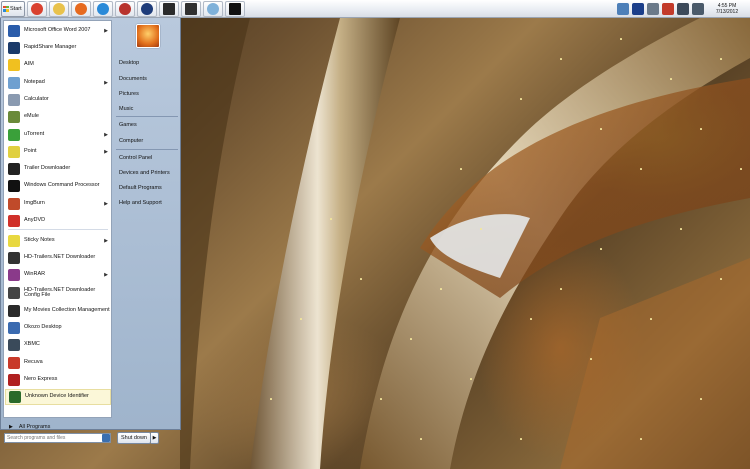  Describe the element at coordinates (375, 9) in the screenshot. I see `taskbar: Start 4:55 PM 7/13/2012` at that location.